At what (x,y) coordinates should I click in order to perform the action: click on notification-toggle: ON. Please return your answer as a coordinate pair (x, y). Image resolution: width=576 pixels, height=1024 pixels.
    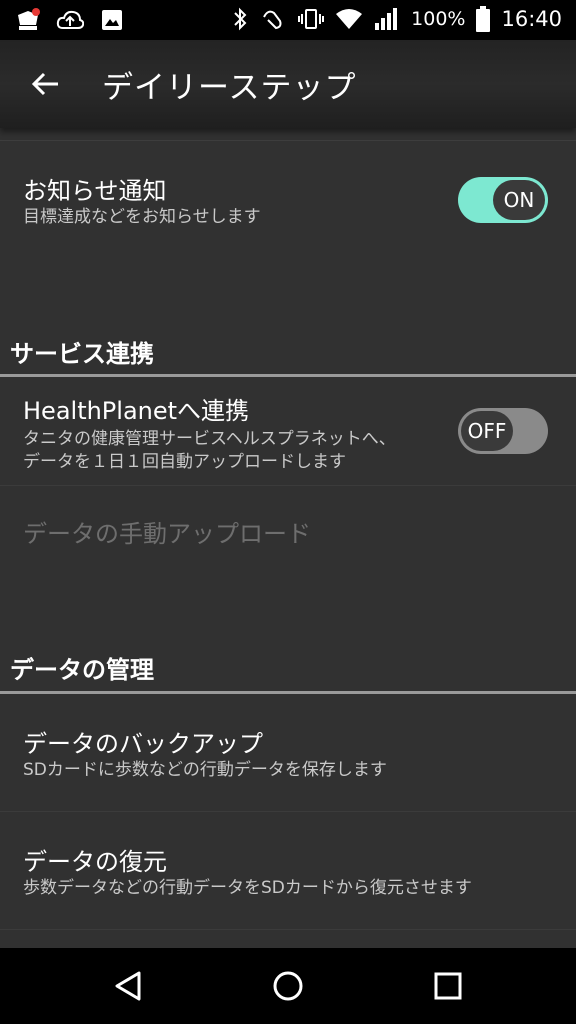
    Looking at the image, I should click on (503, 200).